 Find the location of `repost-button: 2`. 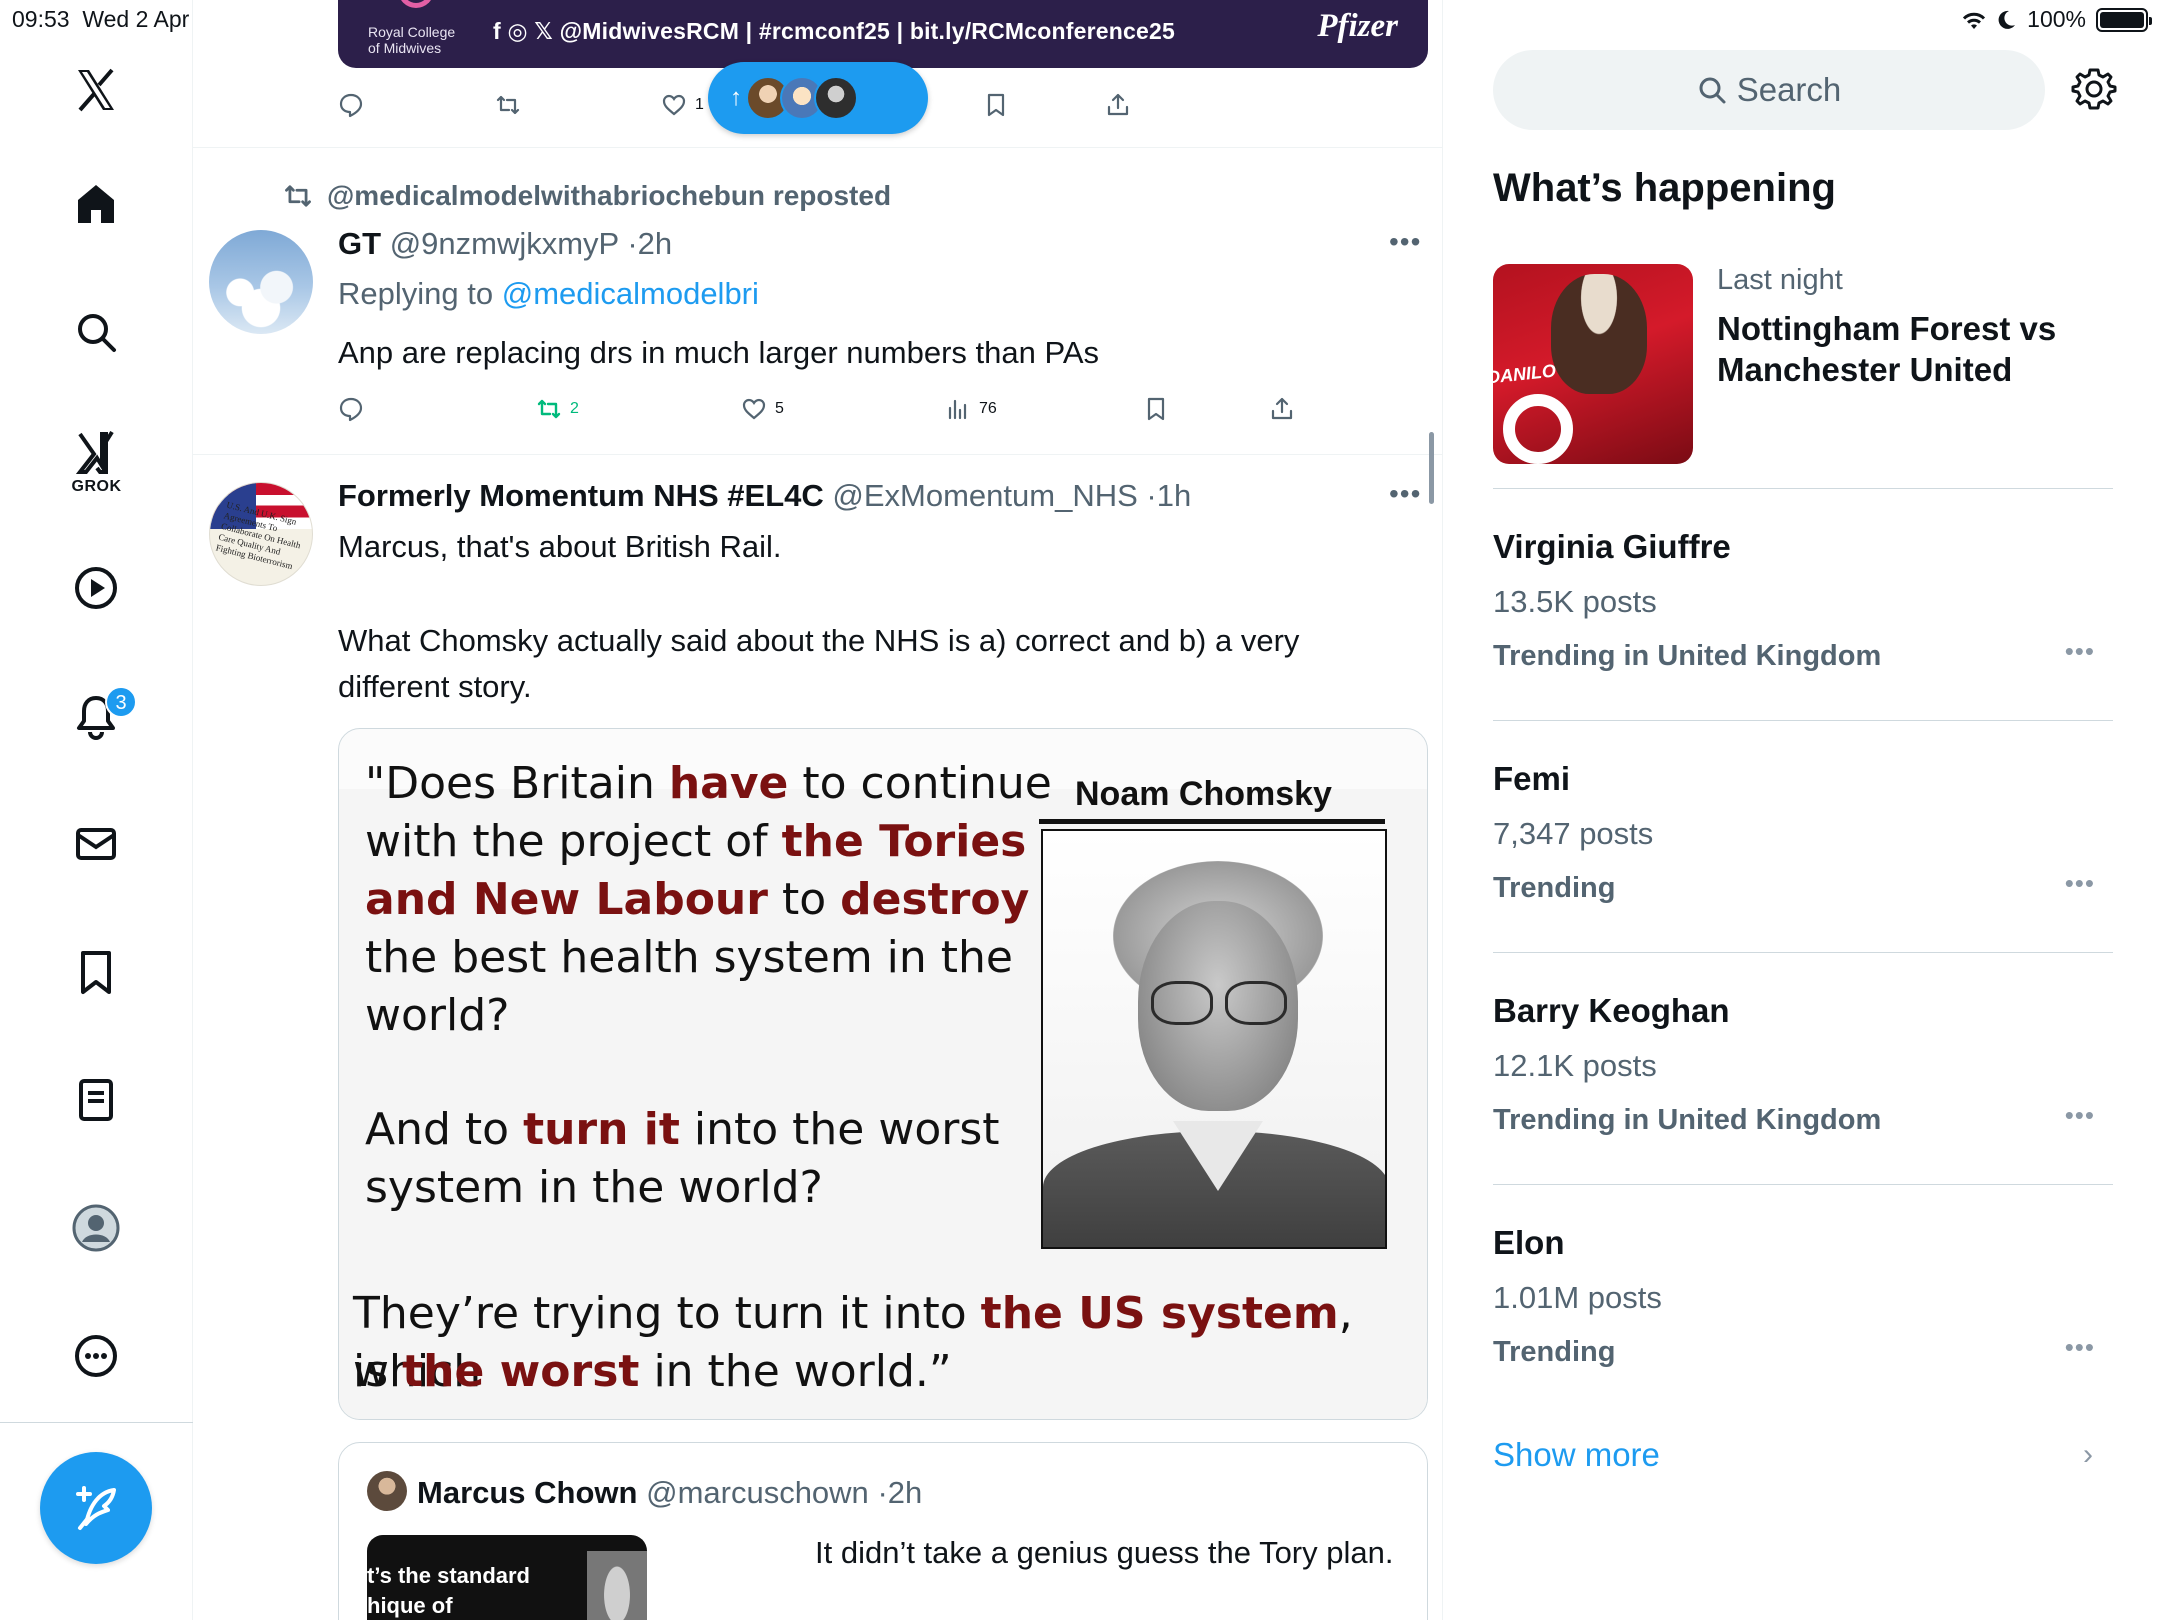

repost-button: 2 is located at coordinates (557, 409).